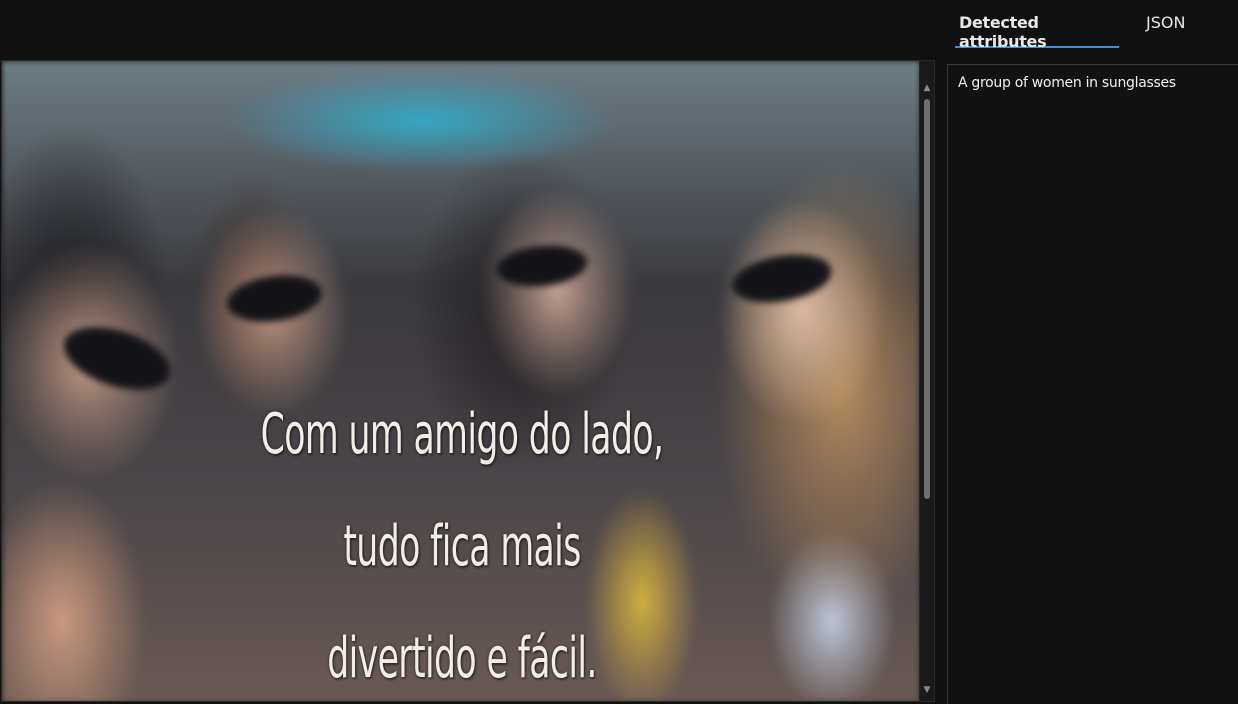 This screenshot has width=1238, height=704. What do you see at coordinates (1067, 83) in the screenshot?
I see `attribute-description: A group of women in sunglasses` at bounding box center [1067, 83].